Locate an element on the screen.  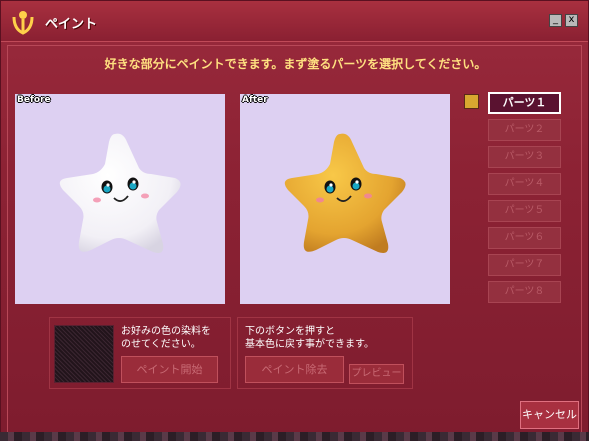
start-paint-button: ペイント開始 is located at coordinates (169, 369).